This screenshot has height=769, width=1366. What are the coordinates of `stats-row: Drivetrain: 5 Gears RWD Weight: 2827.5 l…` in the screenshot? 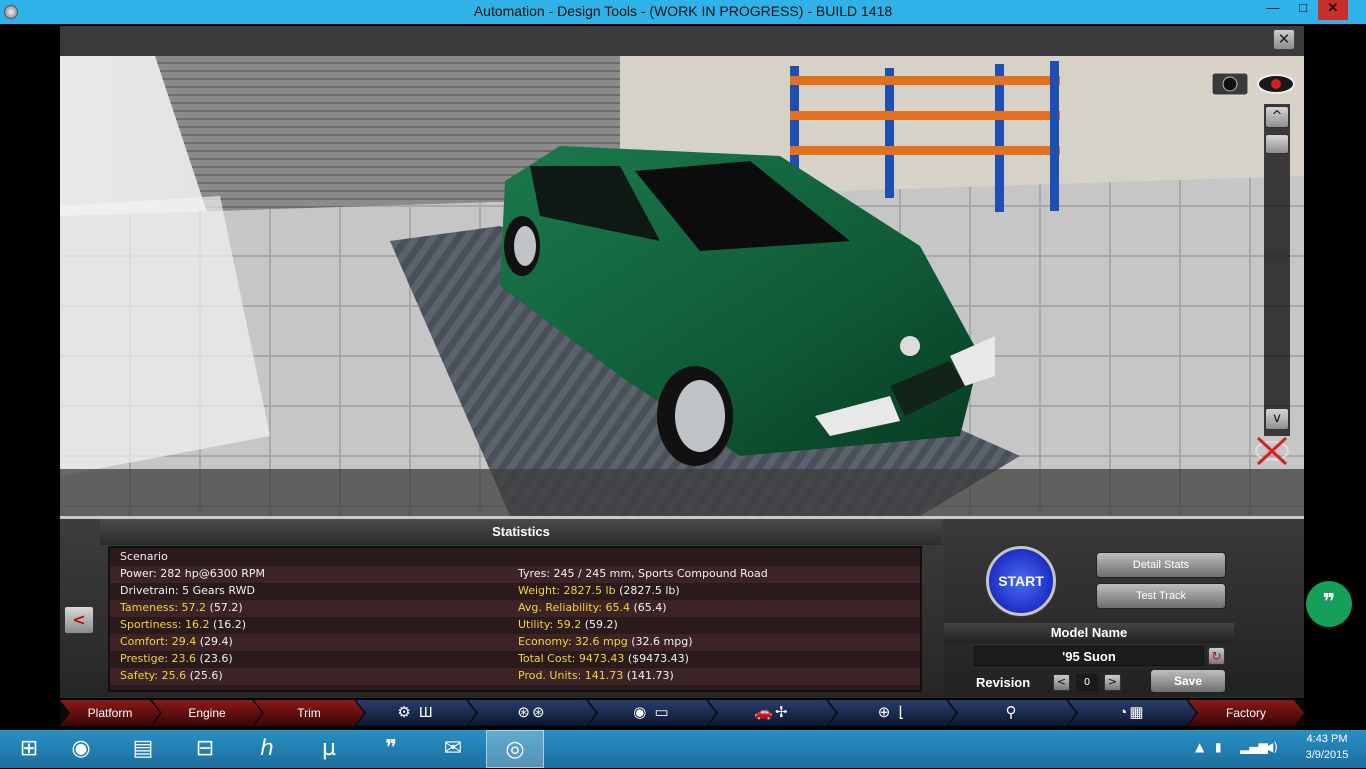 It's located at (515, 591).